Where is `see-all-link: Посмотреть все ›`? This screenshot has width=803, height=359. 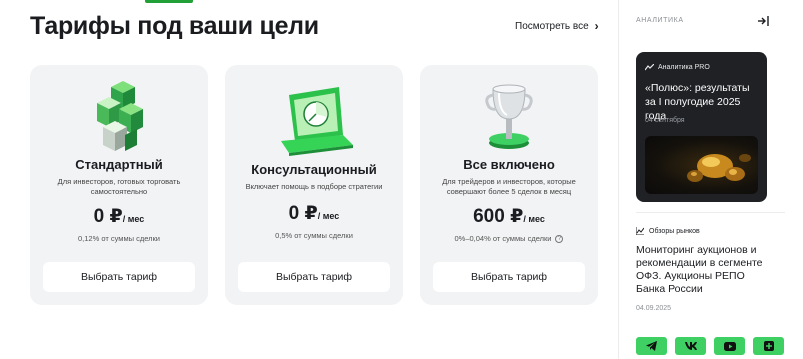 see-all-link: Посмотреть все › is located at coordinates (557, 26).